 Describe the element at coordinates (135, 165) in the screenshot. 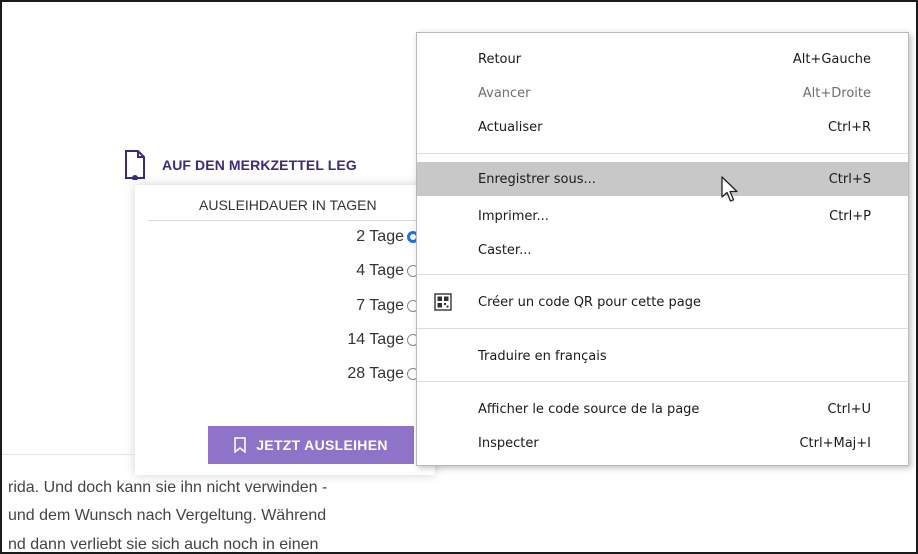

I see `document-icon` at that location.